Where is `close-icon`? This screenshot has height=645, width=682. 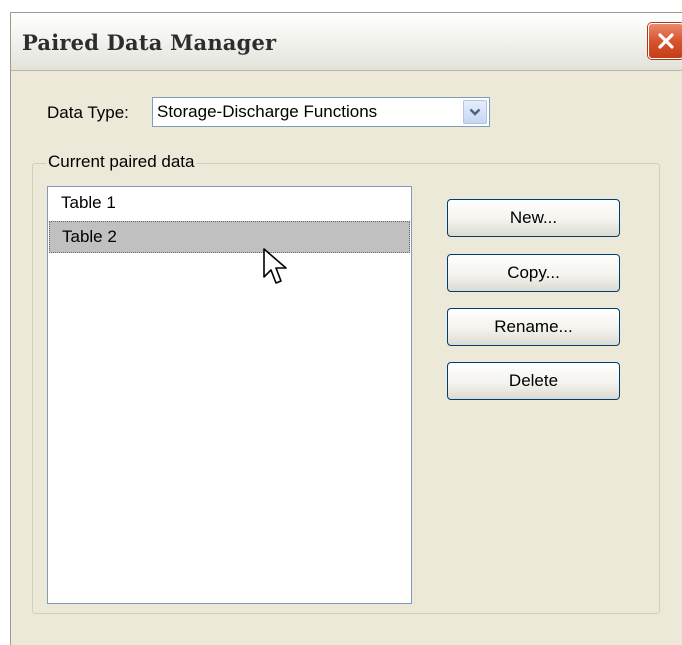
close-icon is located at coordinates (666, 41).